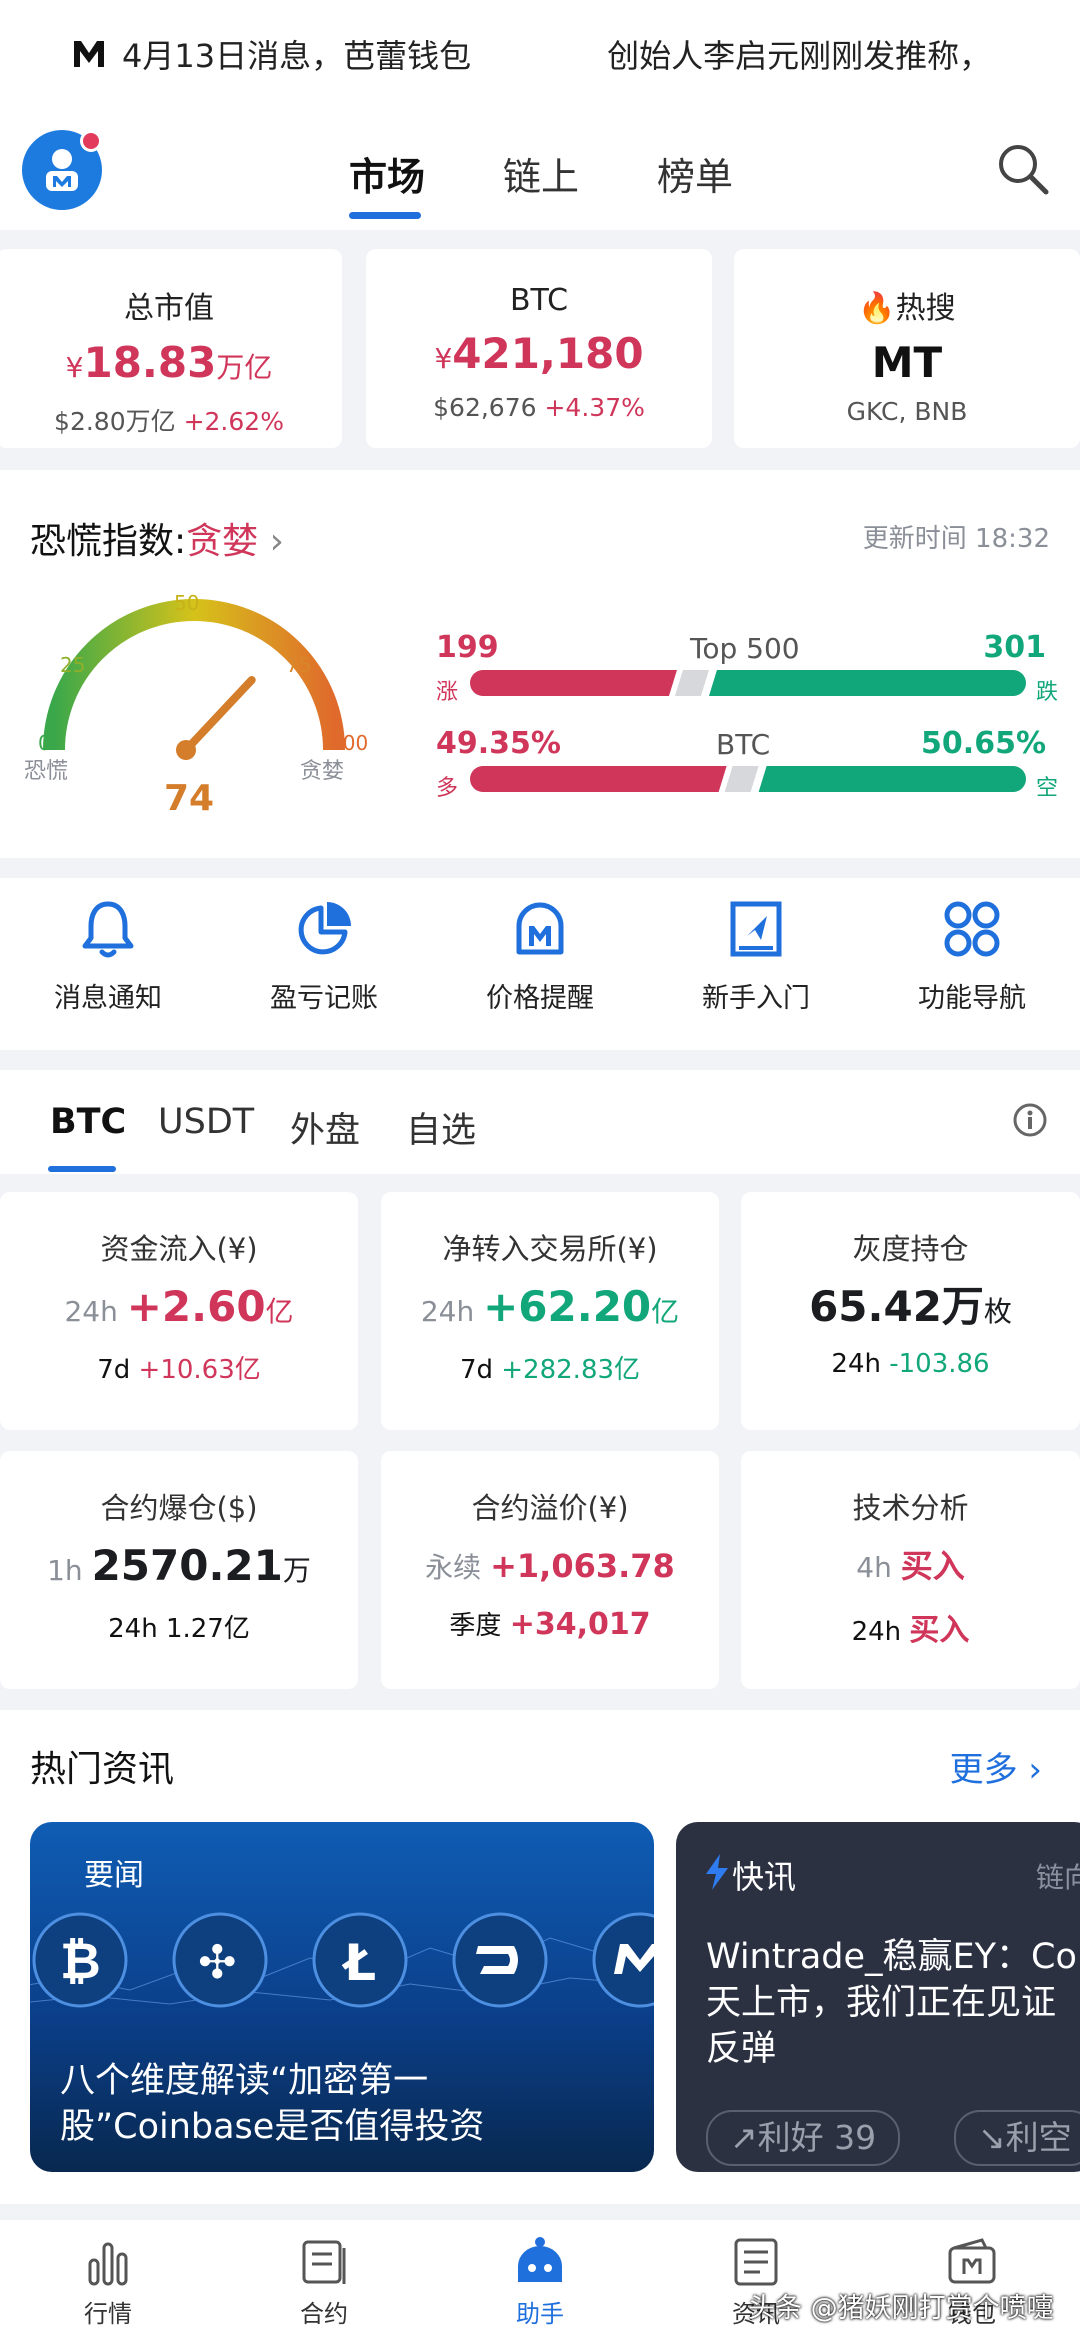 The image size is (1080, 2340). I want to click on robot-icon, so click(540, 2259).